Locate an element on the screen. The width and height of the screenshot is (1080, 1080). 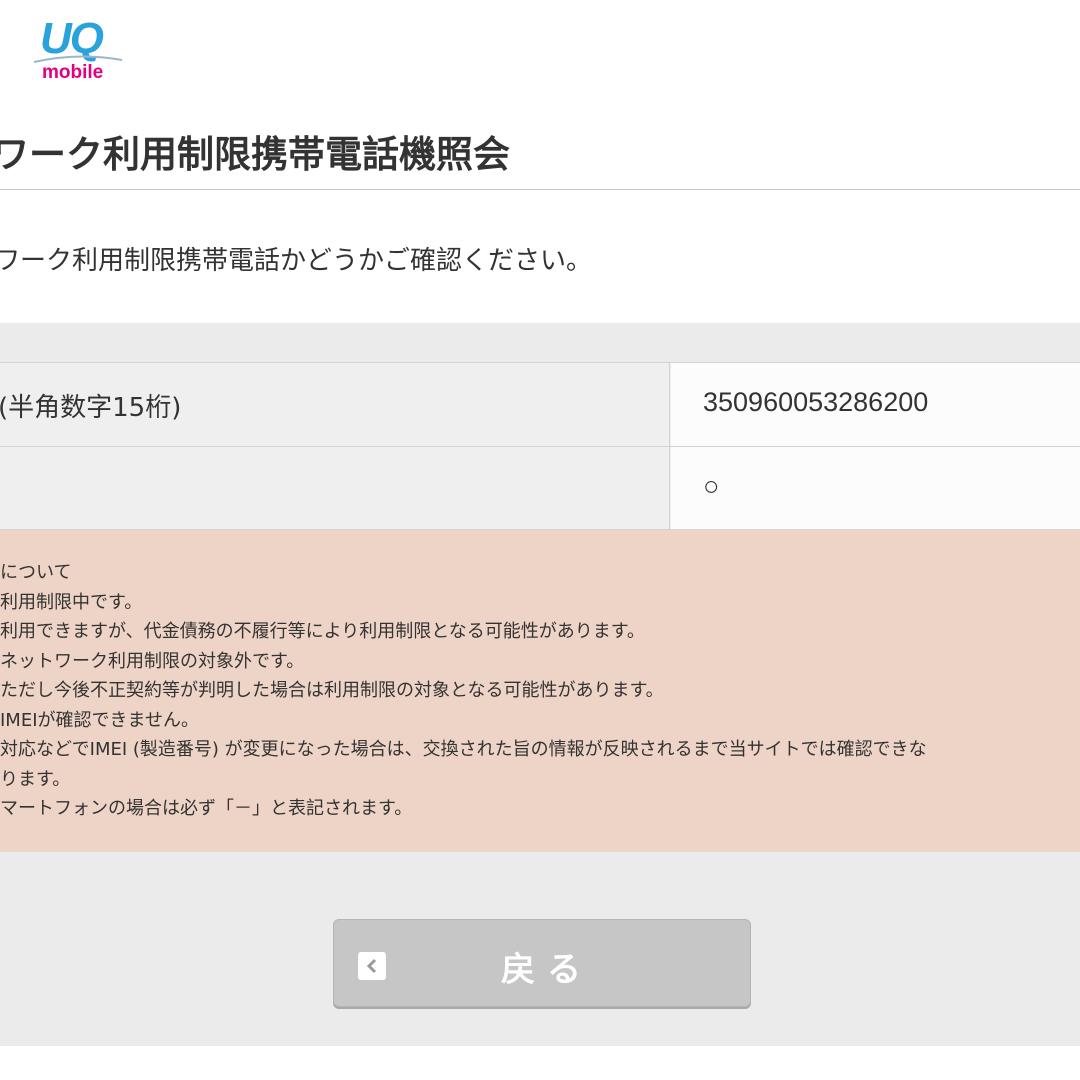
title-divider is located at coordinates (540, 189).